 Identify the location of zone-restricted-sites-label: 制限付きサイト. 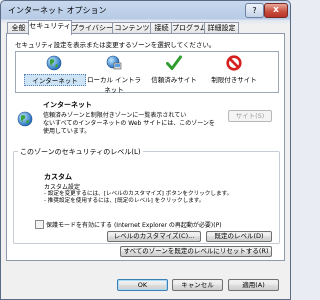
(234, 80).